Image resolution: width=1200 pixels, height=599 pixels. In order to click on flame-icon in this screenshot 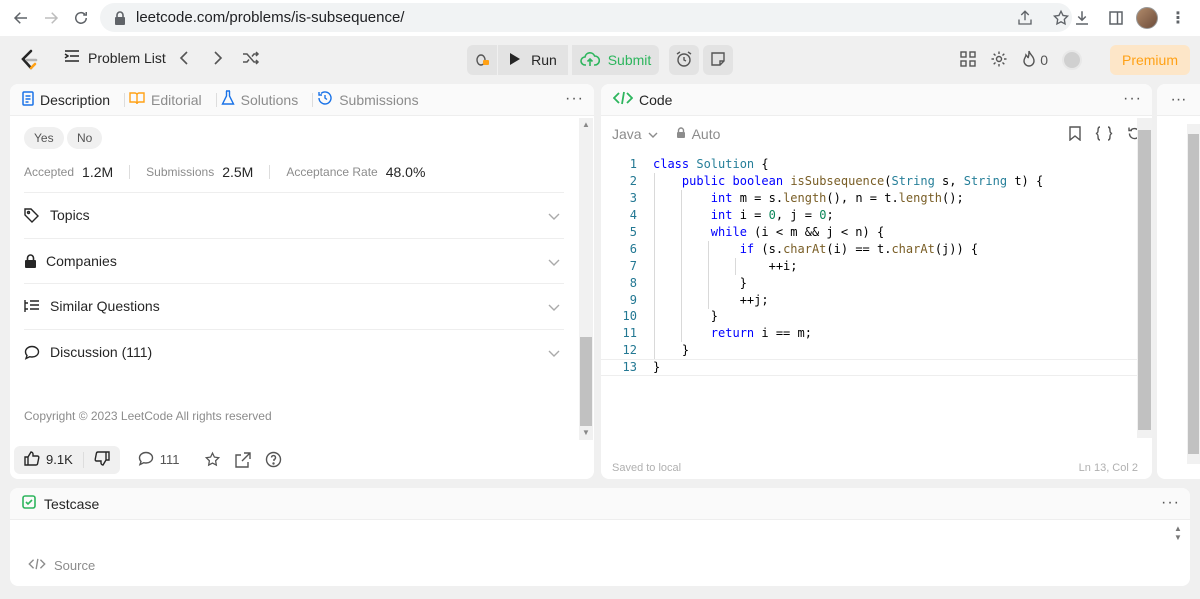, I will do `click(1029, 60)`.